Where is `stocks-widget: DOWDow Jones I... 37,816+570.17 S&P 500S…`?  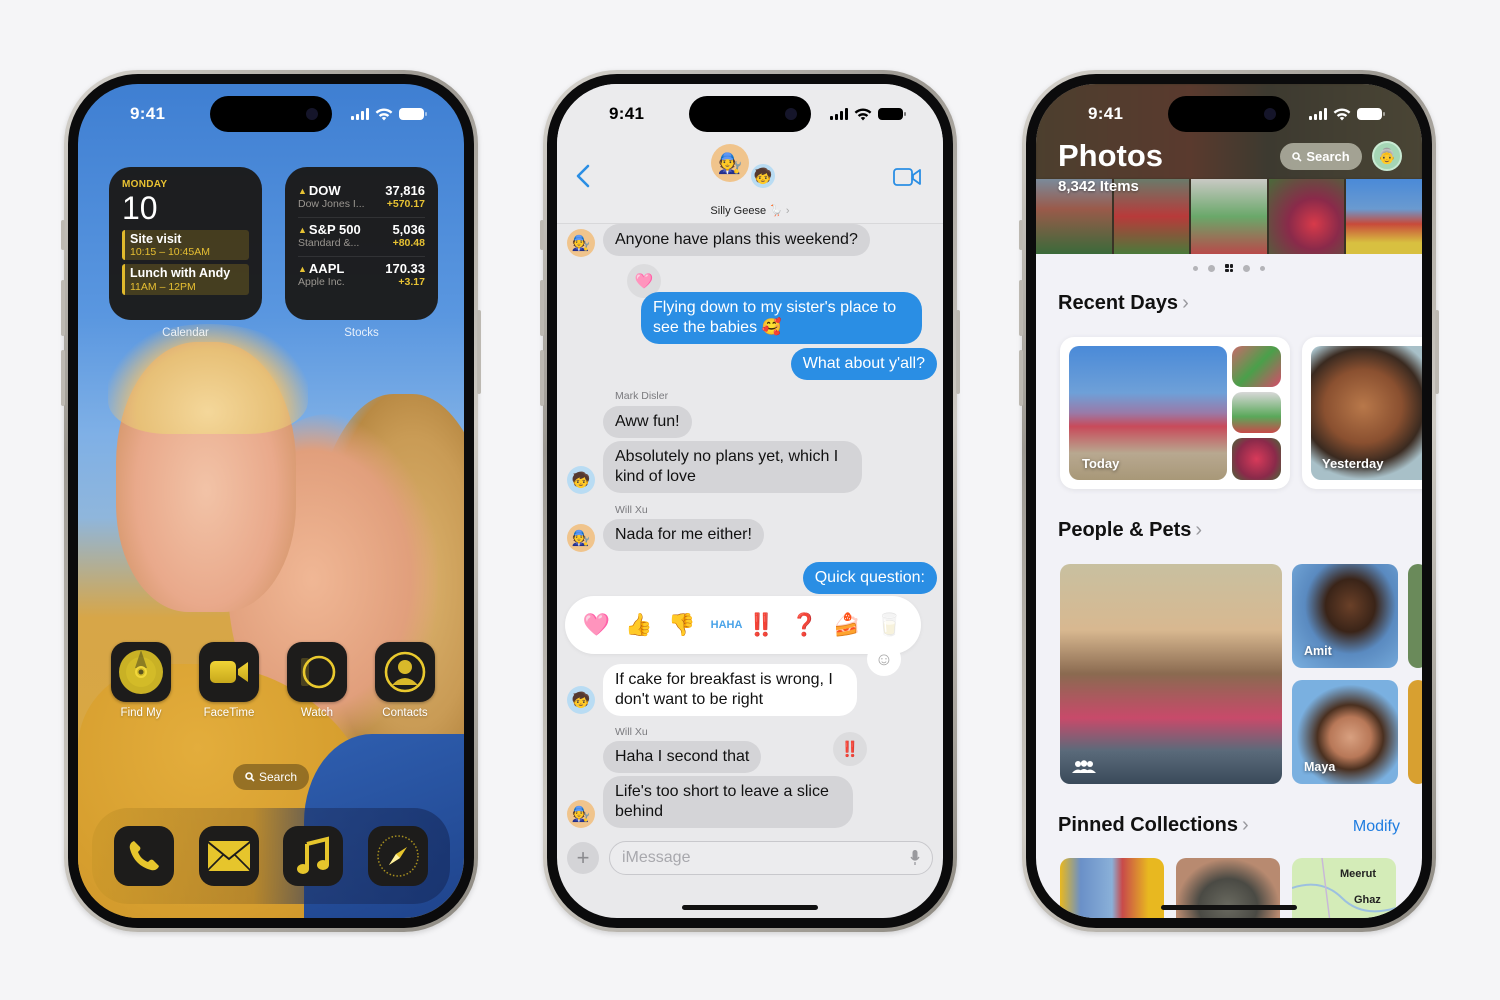
stocks-widget: DOWDow Jones I... 37,816+570.17 S&P 500S… is located at coordinates (361, 243).